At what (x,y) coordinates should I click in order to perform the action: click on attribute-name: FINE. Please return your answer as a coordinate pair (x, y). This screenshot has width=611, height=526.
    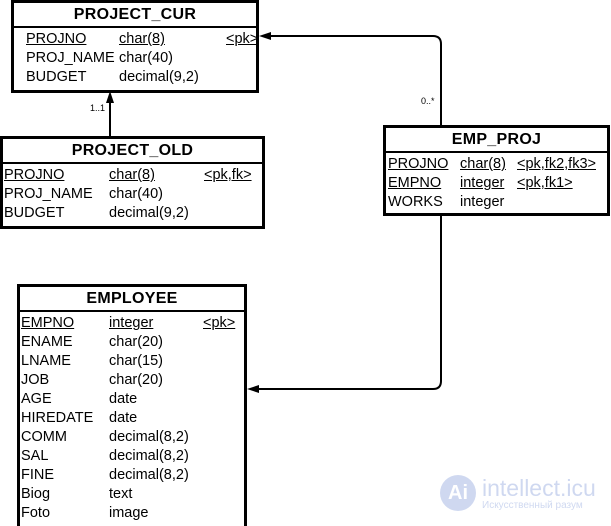
    Looking at the image, I should click on (38, 475).